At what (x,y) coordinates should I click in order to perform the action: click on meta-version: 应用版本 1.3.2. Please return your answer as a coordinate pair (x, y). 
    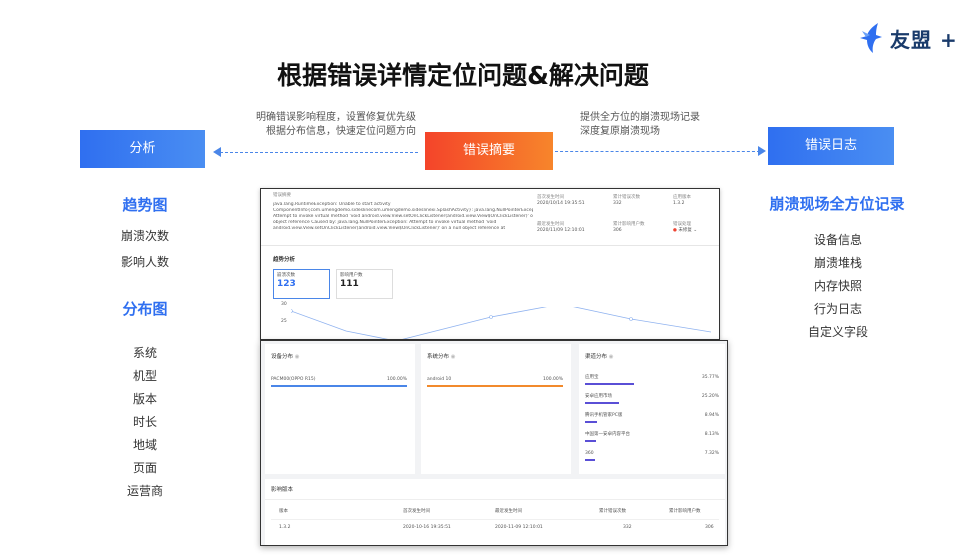
    Looking at the image, I should click on (682, 201).